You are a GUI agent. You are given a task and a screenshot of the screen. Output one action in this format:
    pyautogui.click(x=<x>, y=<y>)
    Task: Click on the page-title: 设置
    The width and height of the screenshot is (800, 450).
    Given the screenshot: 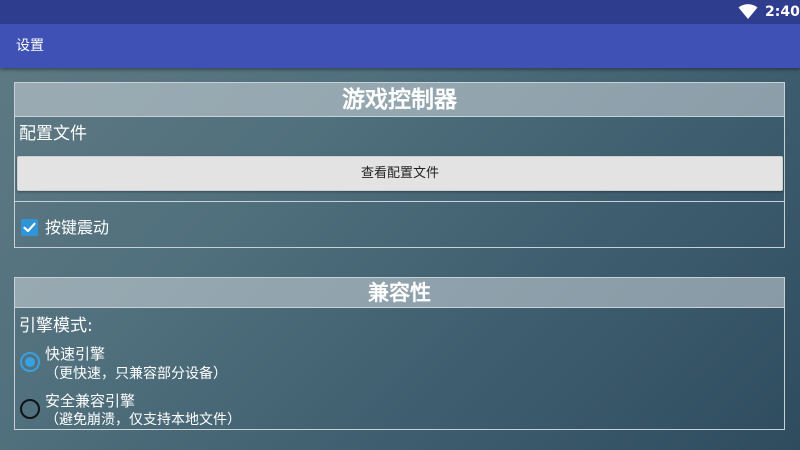 What is the action you would take?
    pyautogui.click(x=30, y=46)
    